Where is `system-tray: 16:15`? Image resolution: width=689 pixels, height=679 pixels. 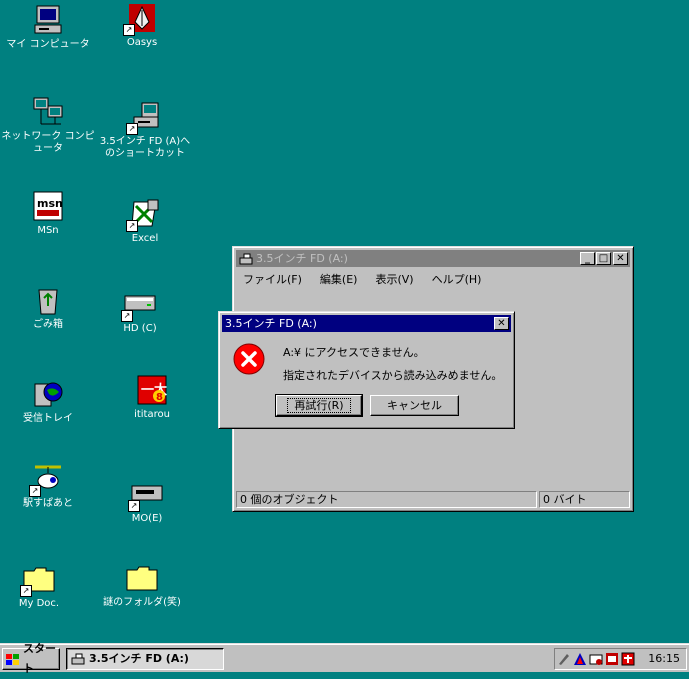
system-tray: 16:15 is located at coordinates (620, 659).